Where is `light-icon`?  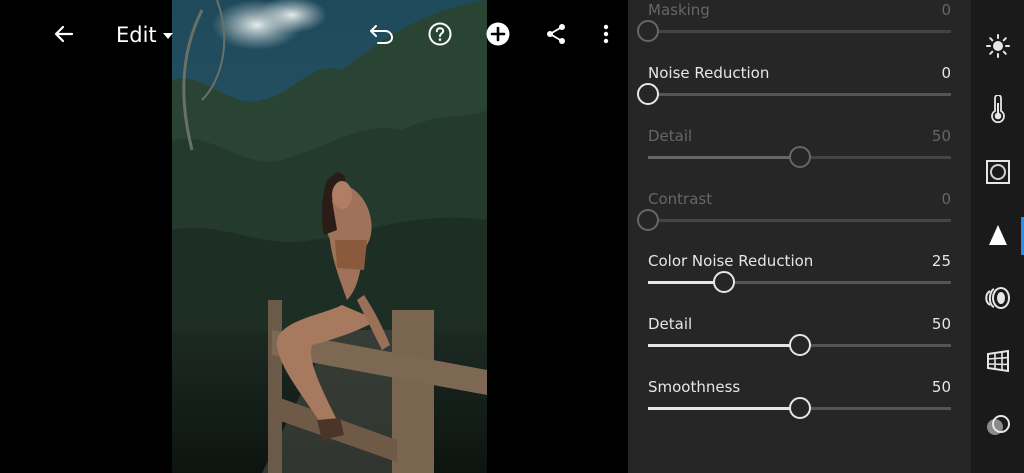
light-icon is located at coordinates (997, 46).